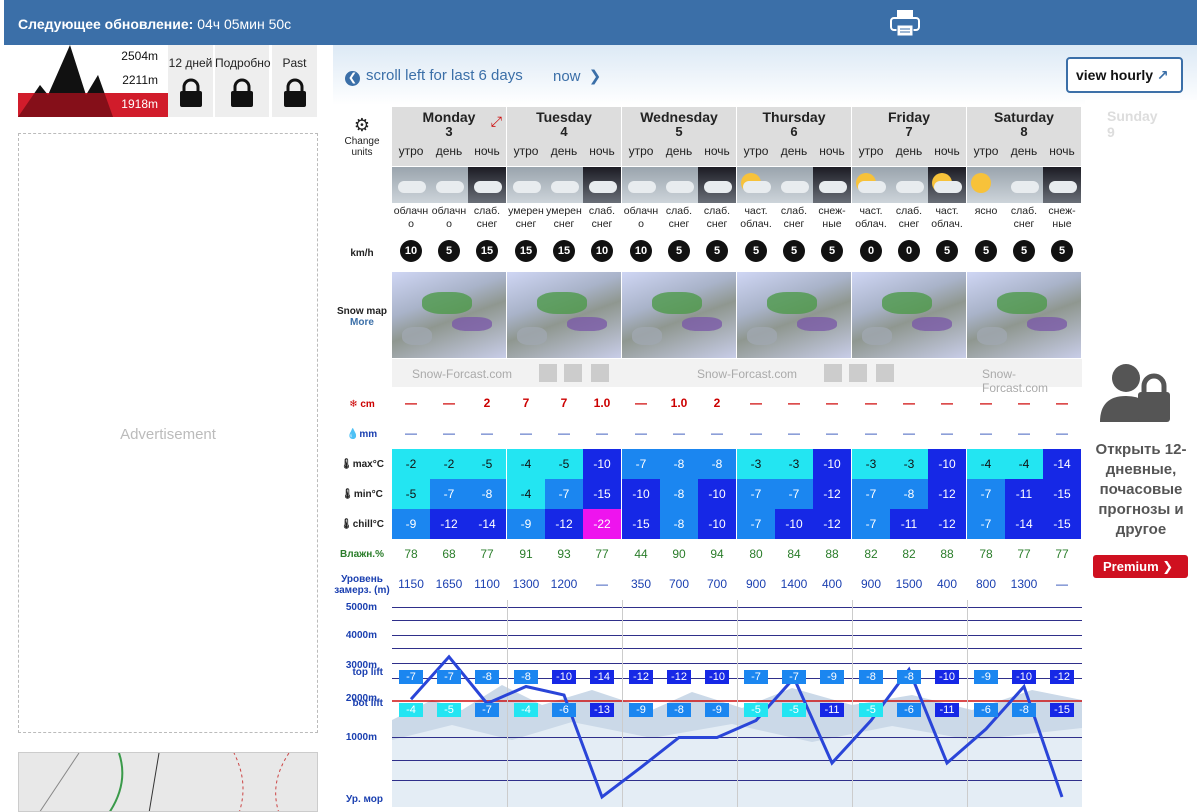 Image resolution: width=1197 pixels, height=812 pixels. Describe the element at coordinates (526, 251) in the screenshot. I see `wind-speed: 15` at that location.